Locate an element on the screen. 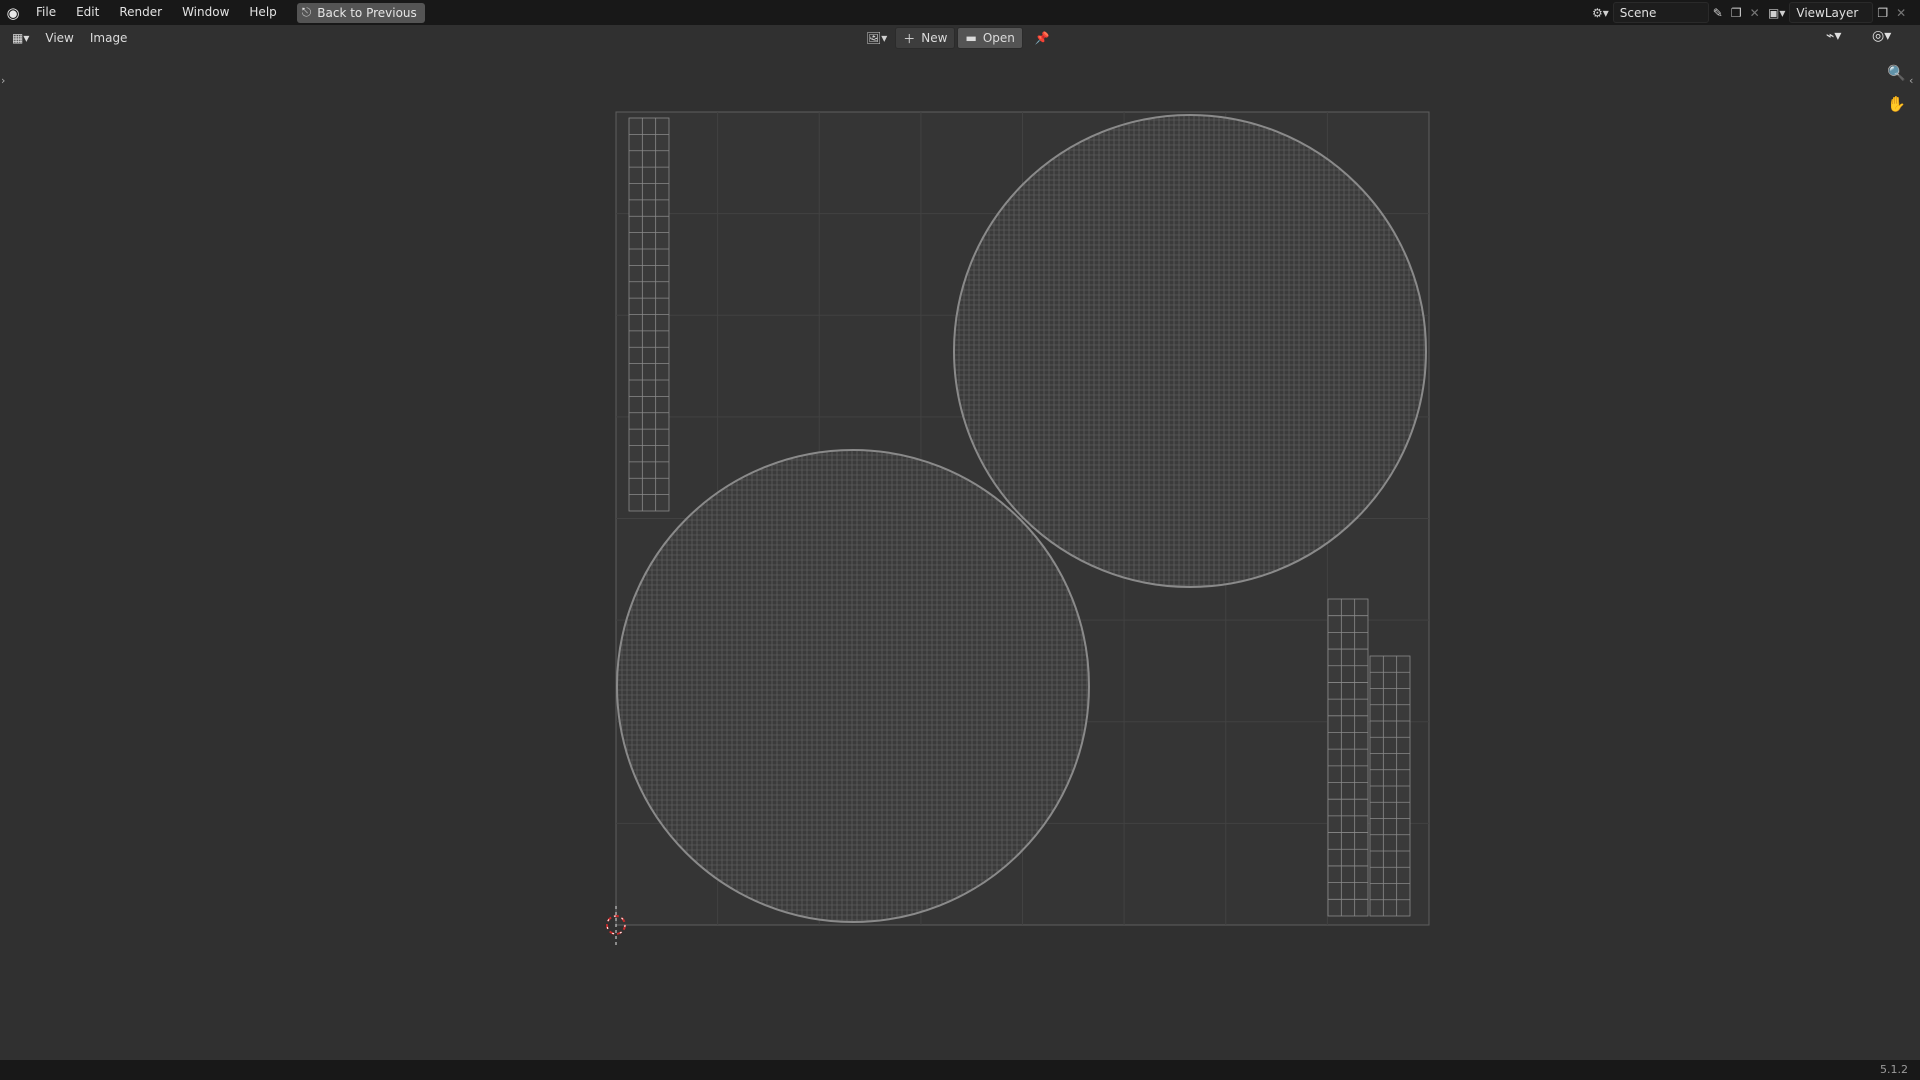 This screenshot has height=1080, width=1920. status-bar: 5.1.2 is located at coordinates (960, 1070).